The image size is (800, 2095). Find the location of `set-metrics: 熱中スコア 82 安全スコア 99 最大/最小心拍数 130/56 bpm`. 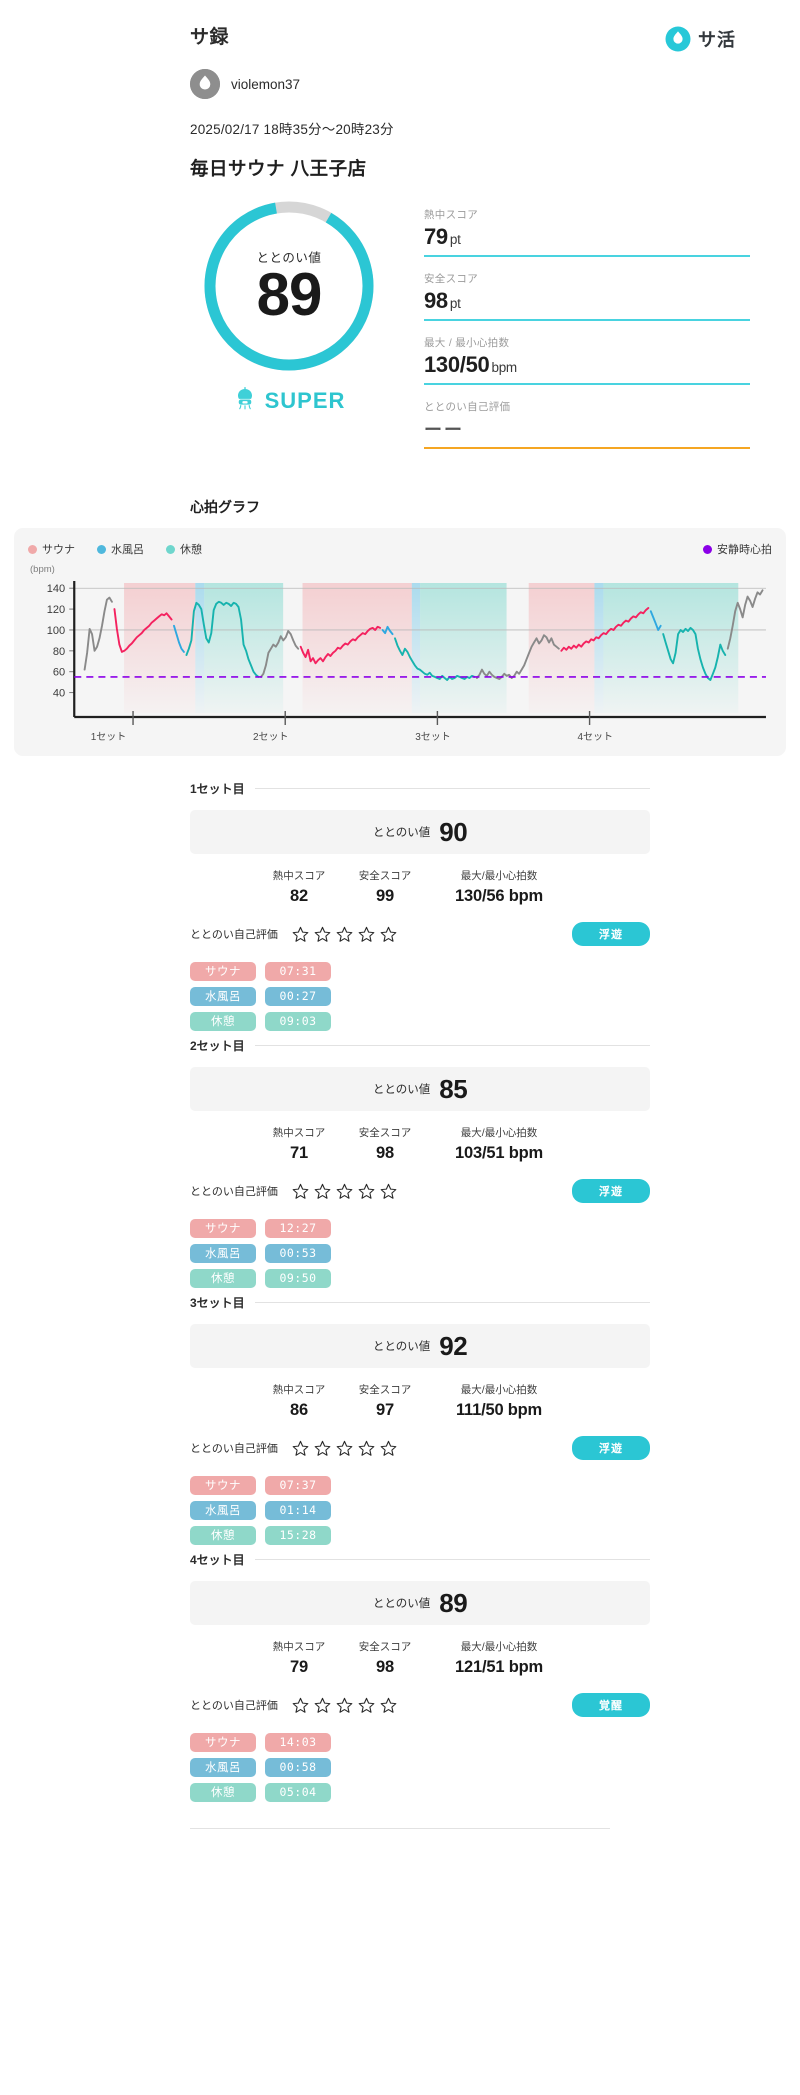

set-metrics: 熱中スコア 82 安全スコア 99 最大/最小心拍数 130/56 bpm is located at coordinates (420, 887).